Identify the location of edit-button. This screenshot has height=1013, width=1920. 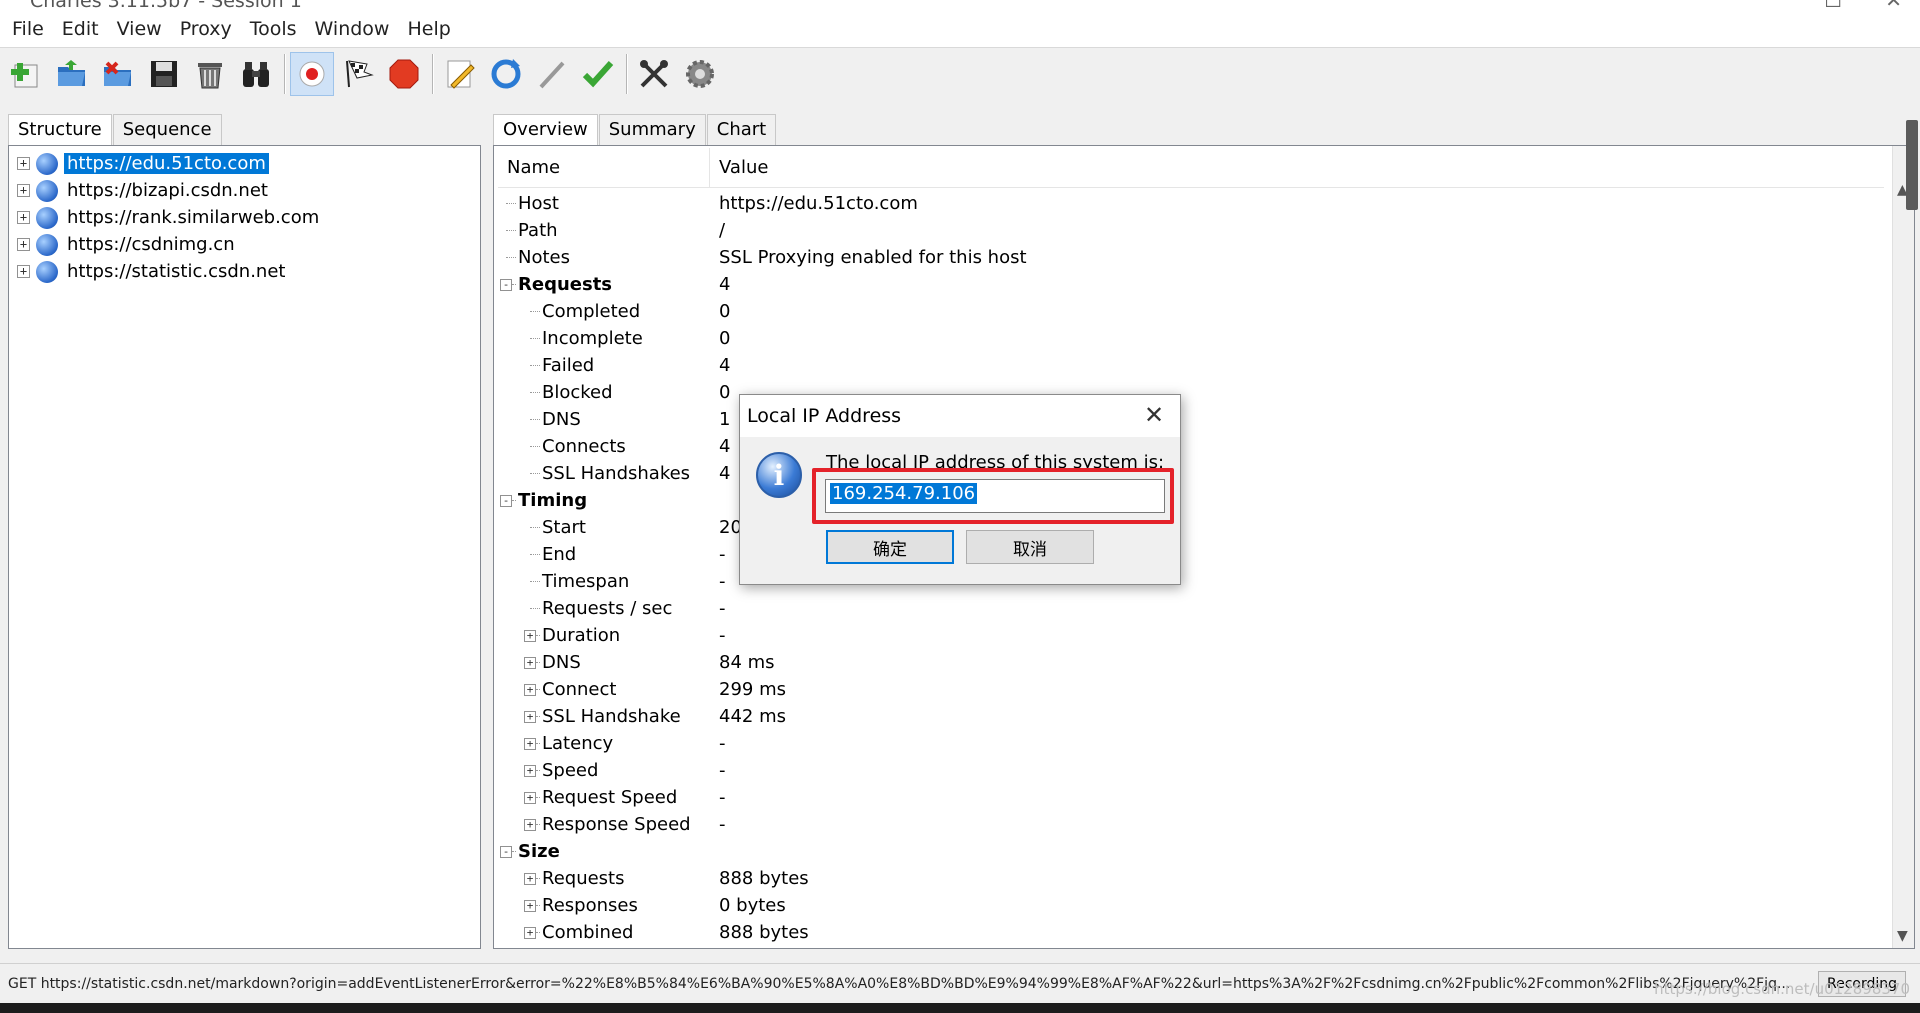
(552, 74).